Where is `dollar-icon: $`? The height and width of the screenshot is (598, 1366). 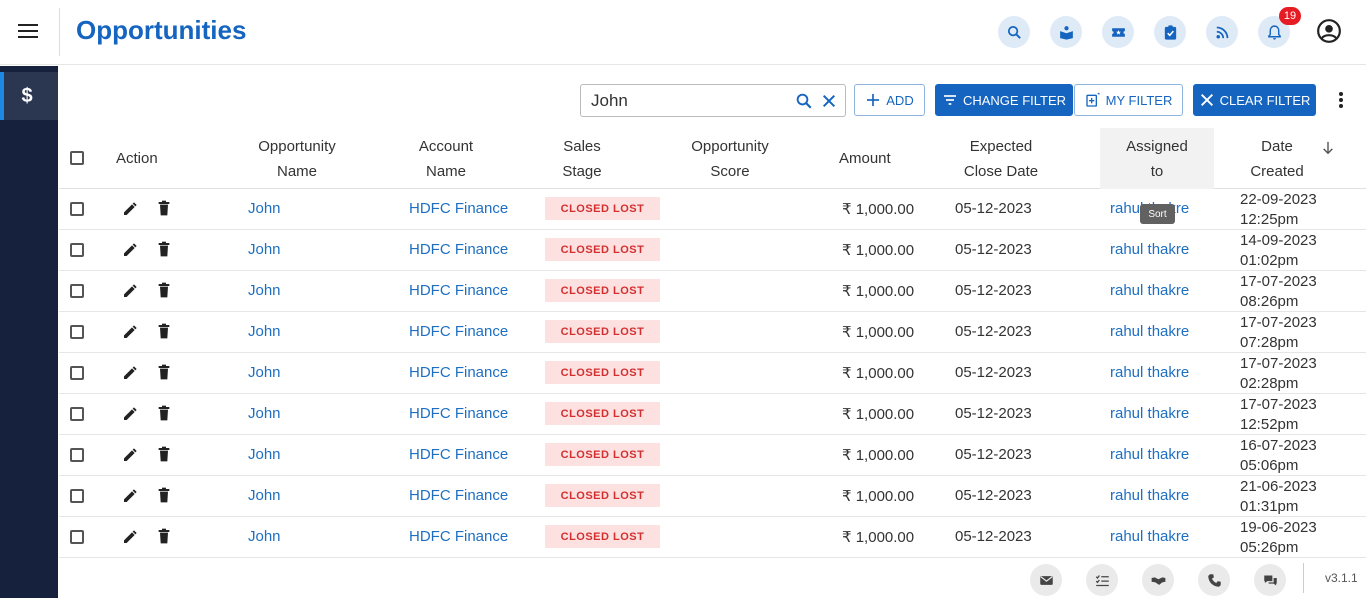 dollar-icon: $ is located at coordinates (27, 95).